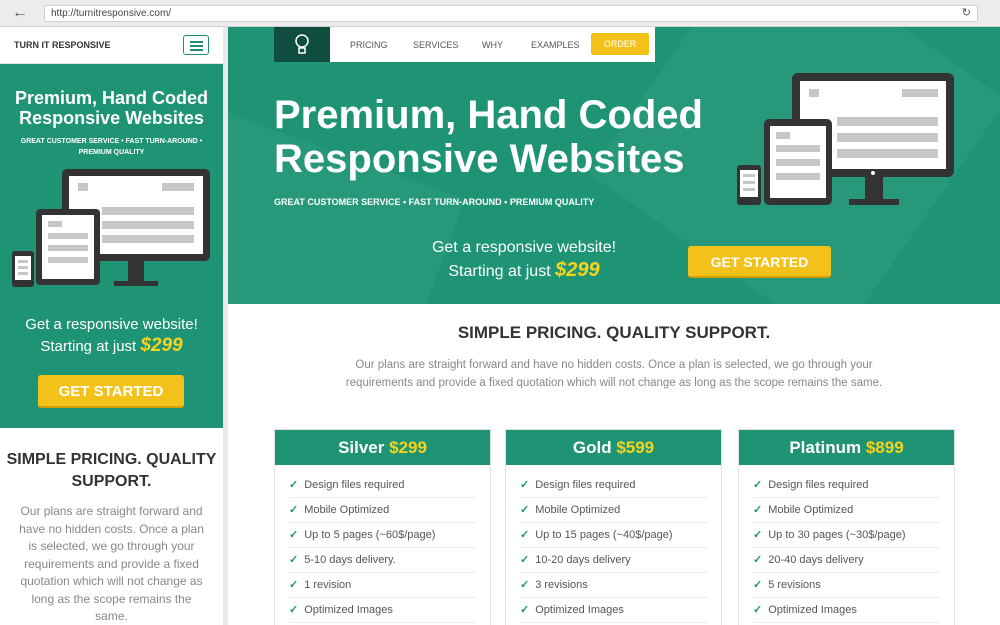 This screenshot has height=625, width=1000. I want to click on plan-header: Gold $599, so click(613, 447).